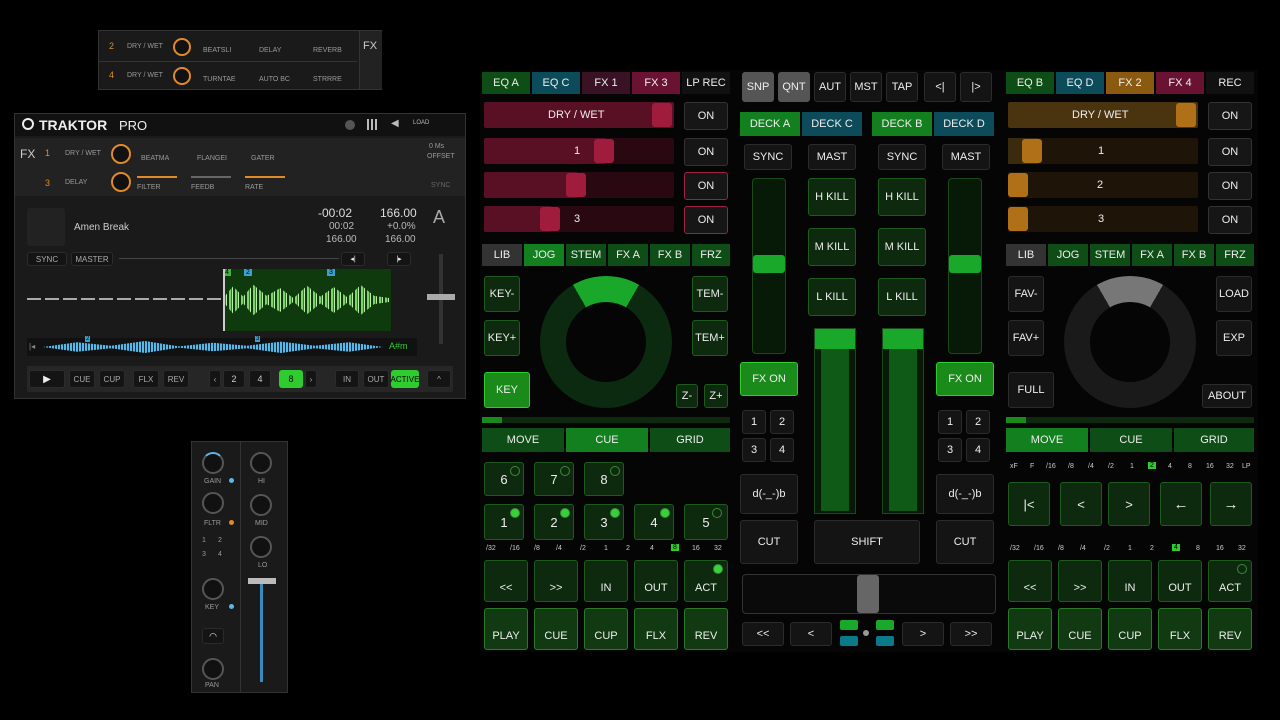  I want to click on mode-stem: STEM, so click(586, 255).